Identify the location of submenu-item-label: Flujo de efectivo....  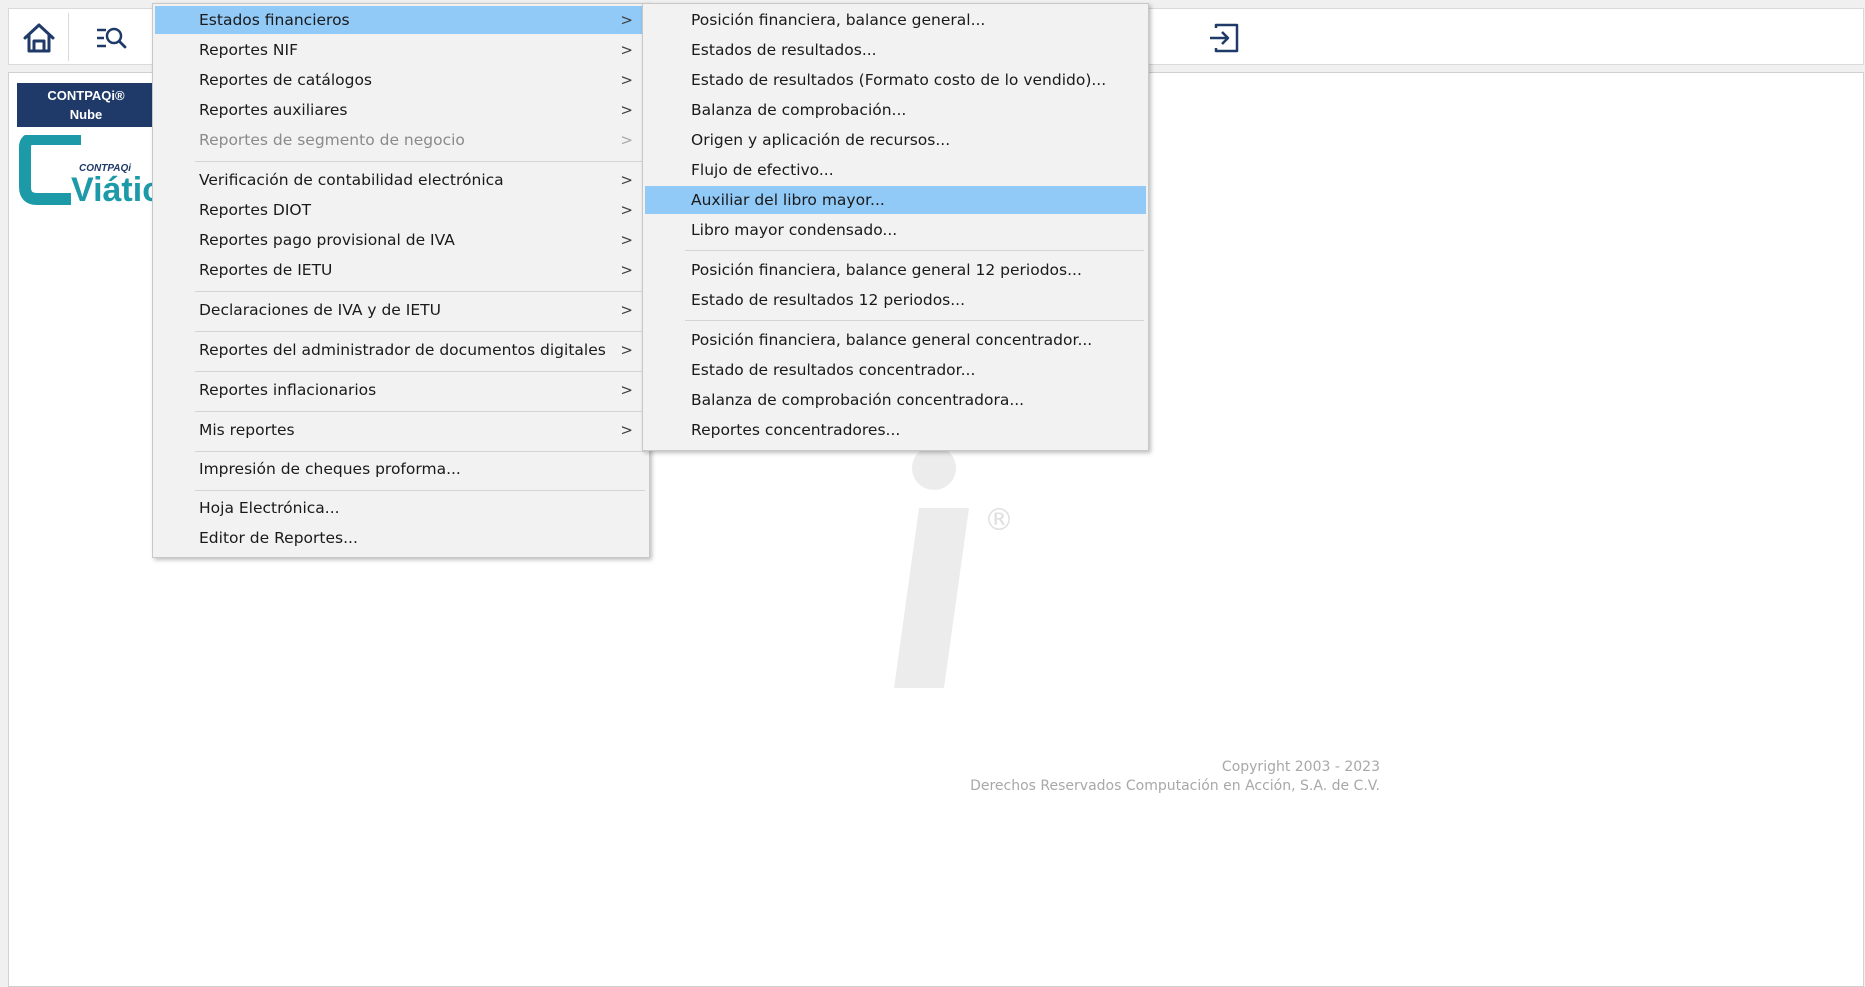
(762, 170).